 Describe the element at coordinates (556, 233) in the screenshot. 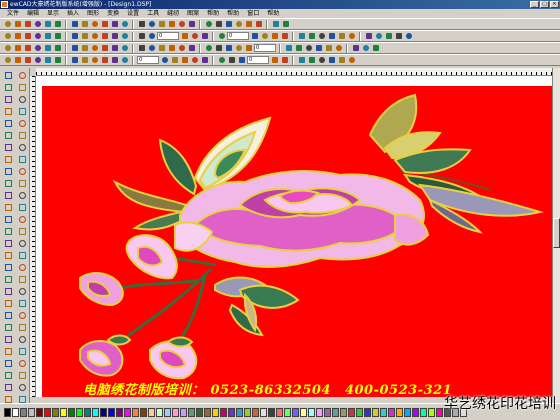

I see `scrollbar-thumb` at that location.